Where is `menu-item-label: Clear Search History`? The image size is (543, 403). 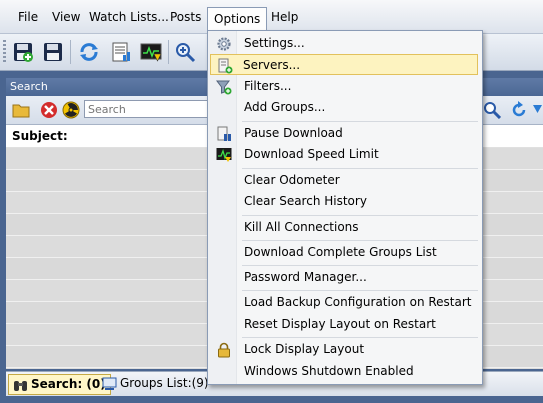
menu-item-label: Clear Search History is located at coordinates (305, 201).